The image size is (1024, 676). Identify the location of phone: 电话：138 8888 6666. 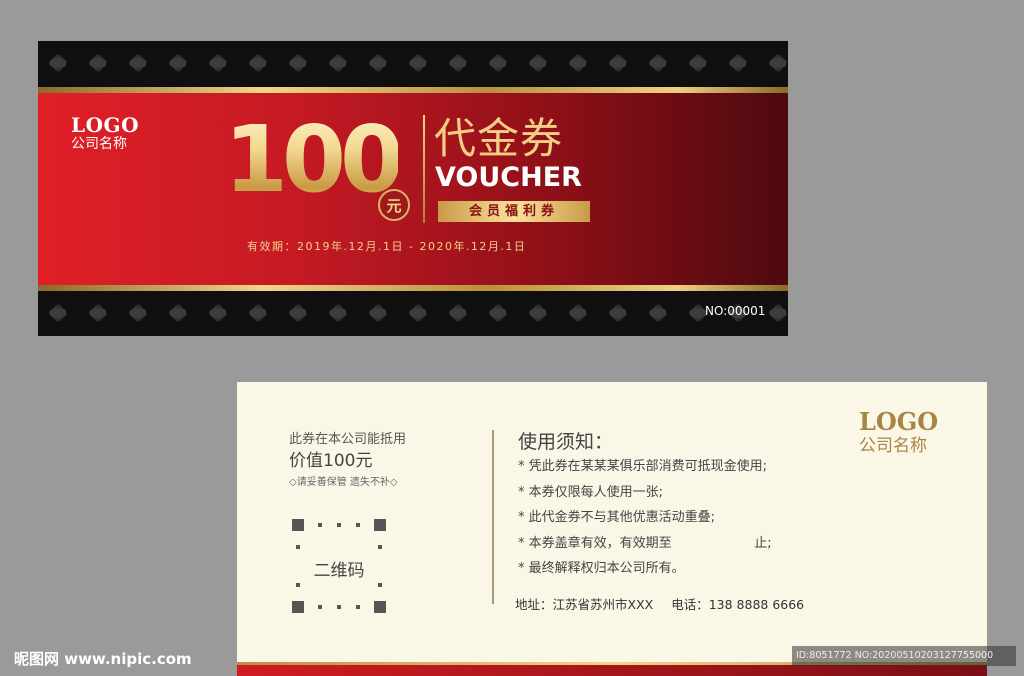
(738, 604).